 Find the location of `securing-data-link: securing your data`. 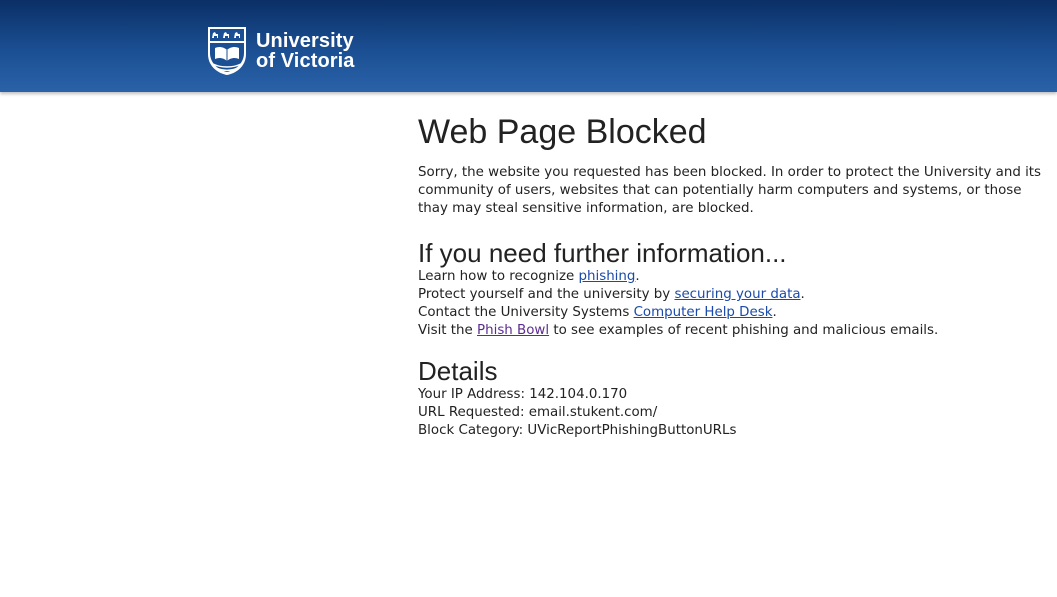

securing-data-link: securing your data is located at coordinates (737, 294).